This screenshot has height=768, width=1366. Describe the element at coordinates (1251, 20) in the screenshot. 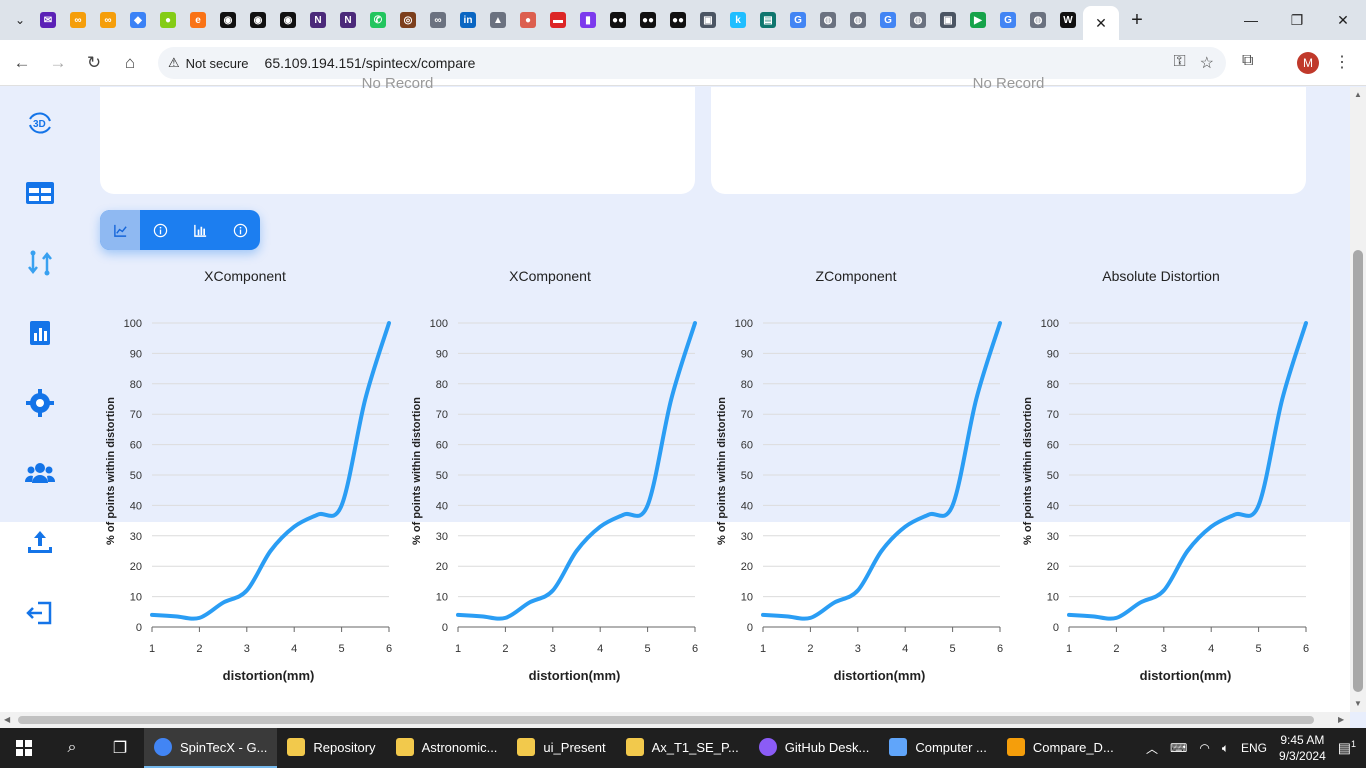

I see `minimize-button: —` at that location.